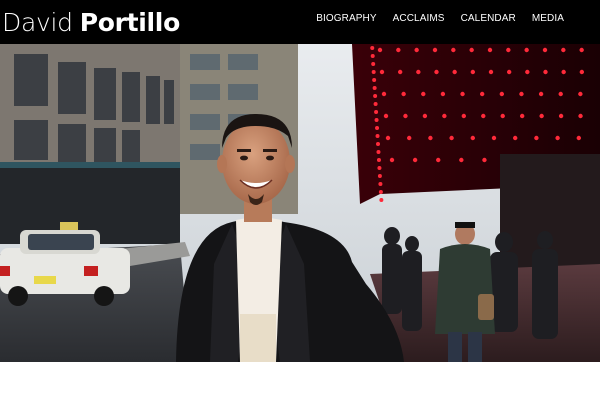 This screenshot has width=600, height=400. Describe the element at coordinates (548, 18) in the screenshot. I see `nav-media: MEDIA` at that location.